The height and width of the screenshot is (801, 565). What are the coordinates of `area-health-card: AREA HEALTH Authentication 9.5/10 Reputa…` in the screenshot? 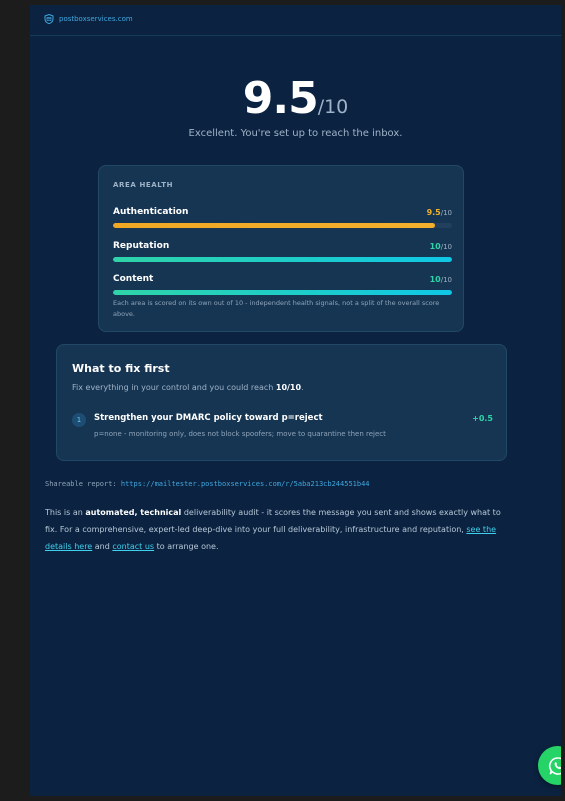 It's located at (281, 248).